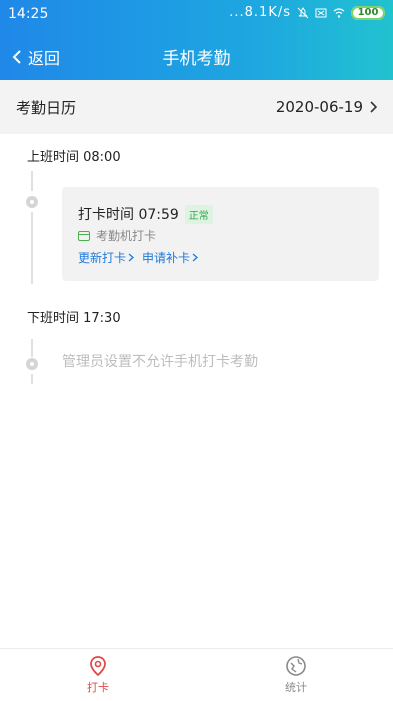 This screenshot has height=701, width=393. Describe the element at coordinates (303, 12) in the screenshot. I see `mute-alarm-icon` at that location.